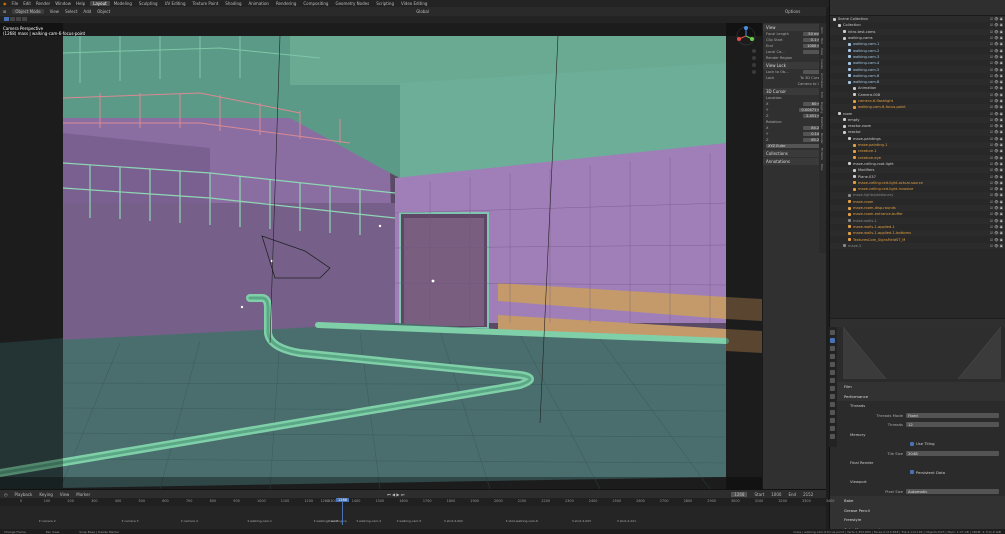  What do you see at coordinates (522, 521) in the screenshot?
I see `timeline-marker: ▾ shot-walking-cam-6` at bounding box center [522, 521].